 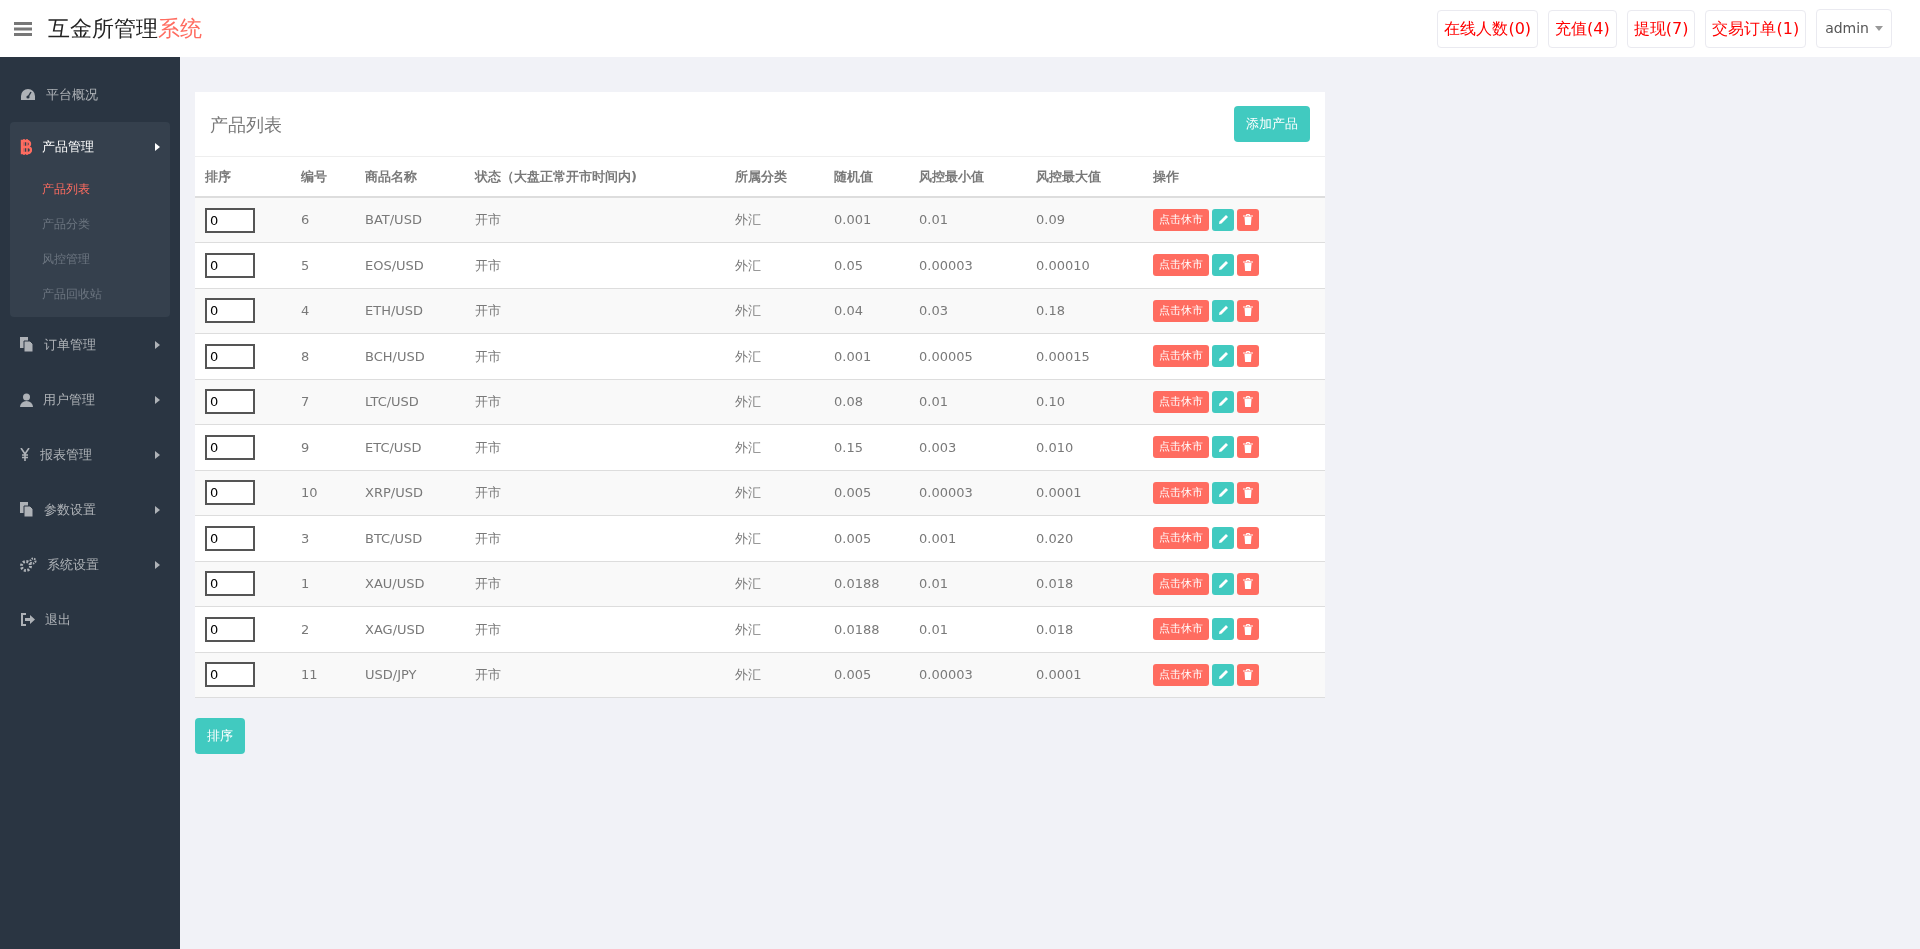 I want to click on sidebar-item: 订单管理, so click(x=90, y=344).